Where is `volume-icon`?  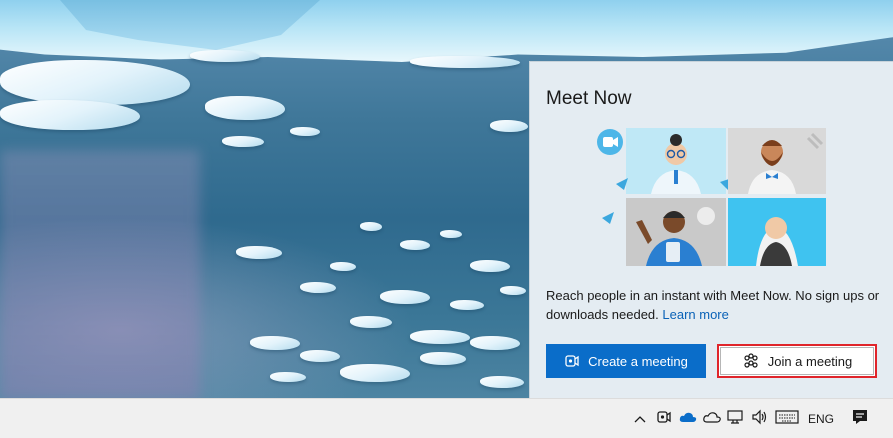
volume-icon is located at coordinates (760, 419).